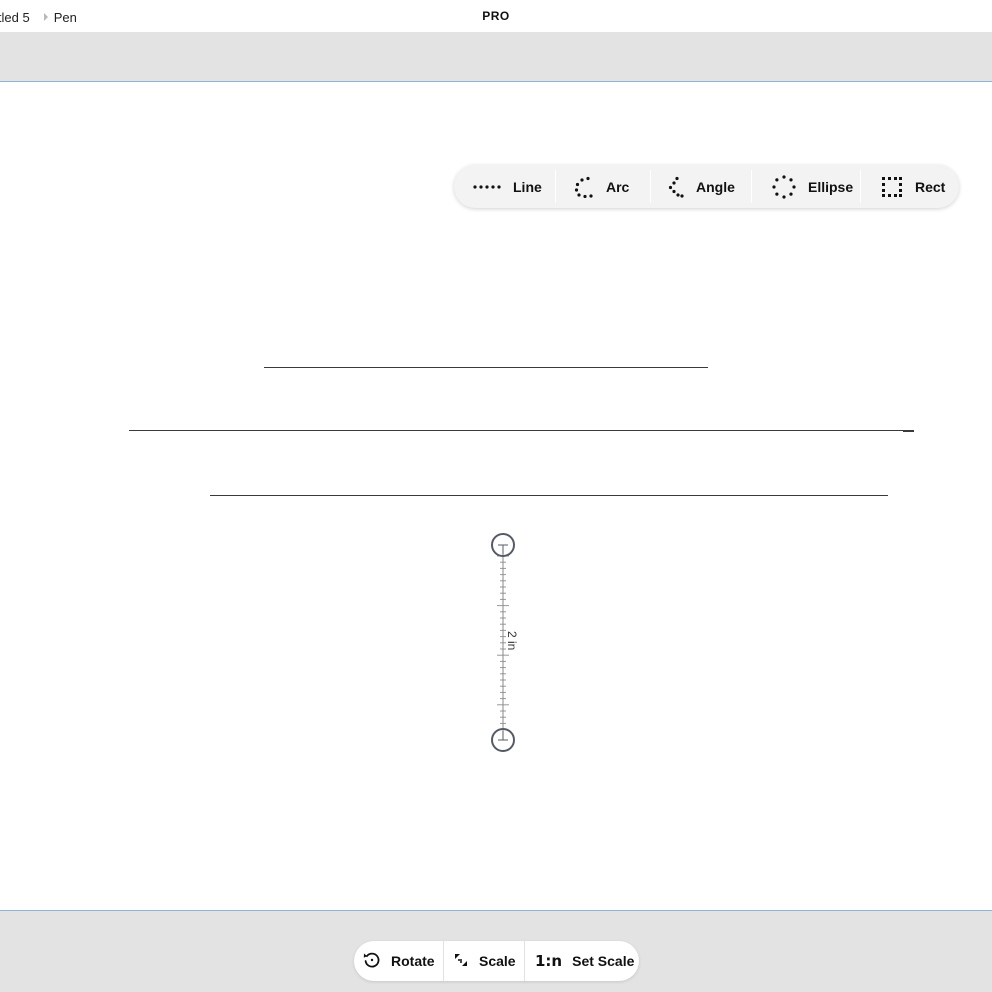 The height and width of the screenshot is (992, 992). I want to click on scale-button: Scale, so click(484, 961).